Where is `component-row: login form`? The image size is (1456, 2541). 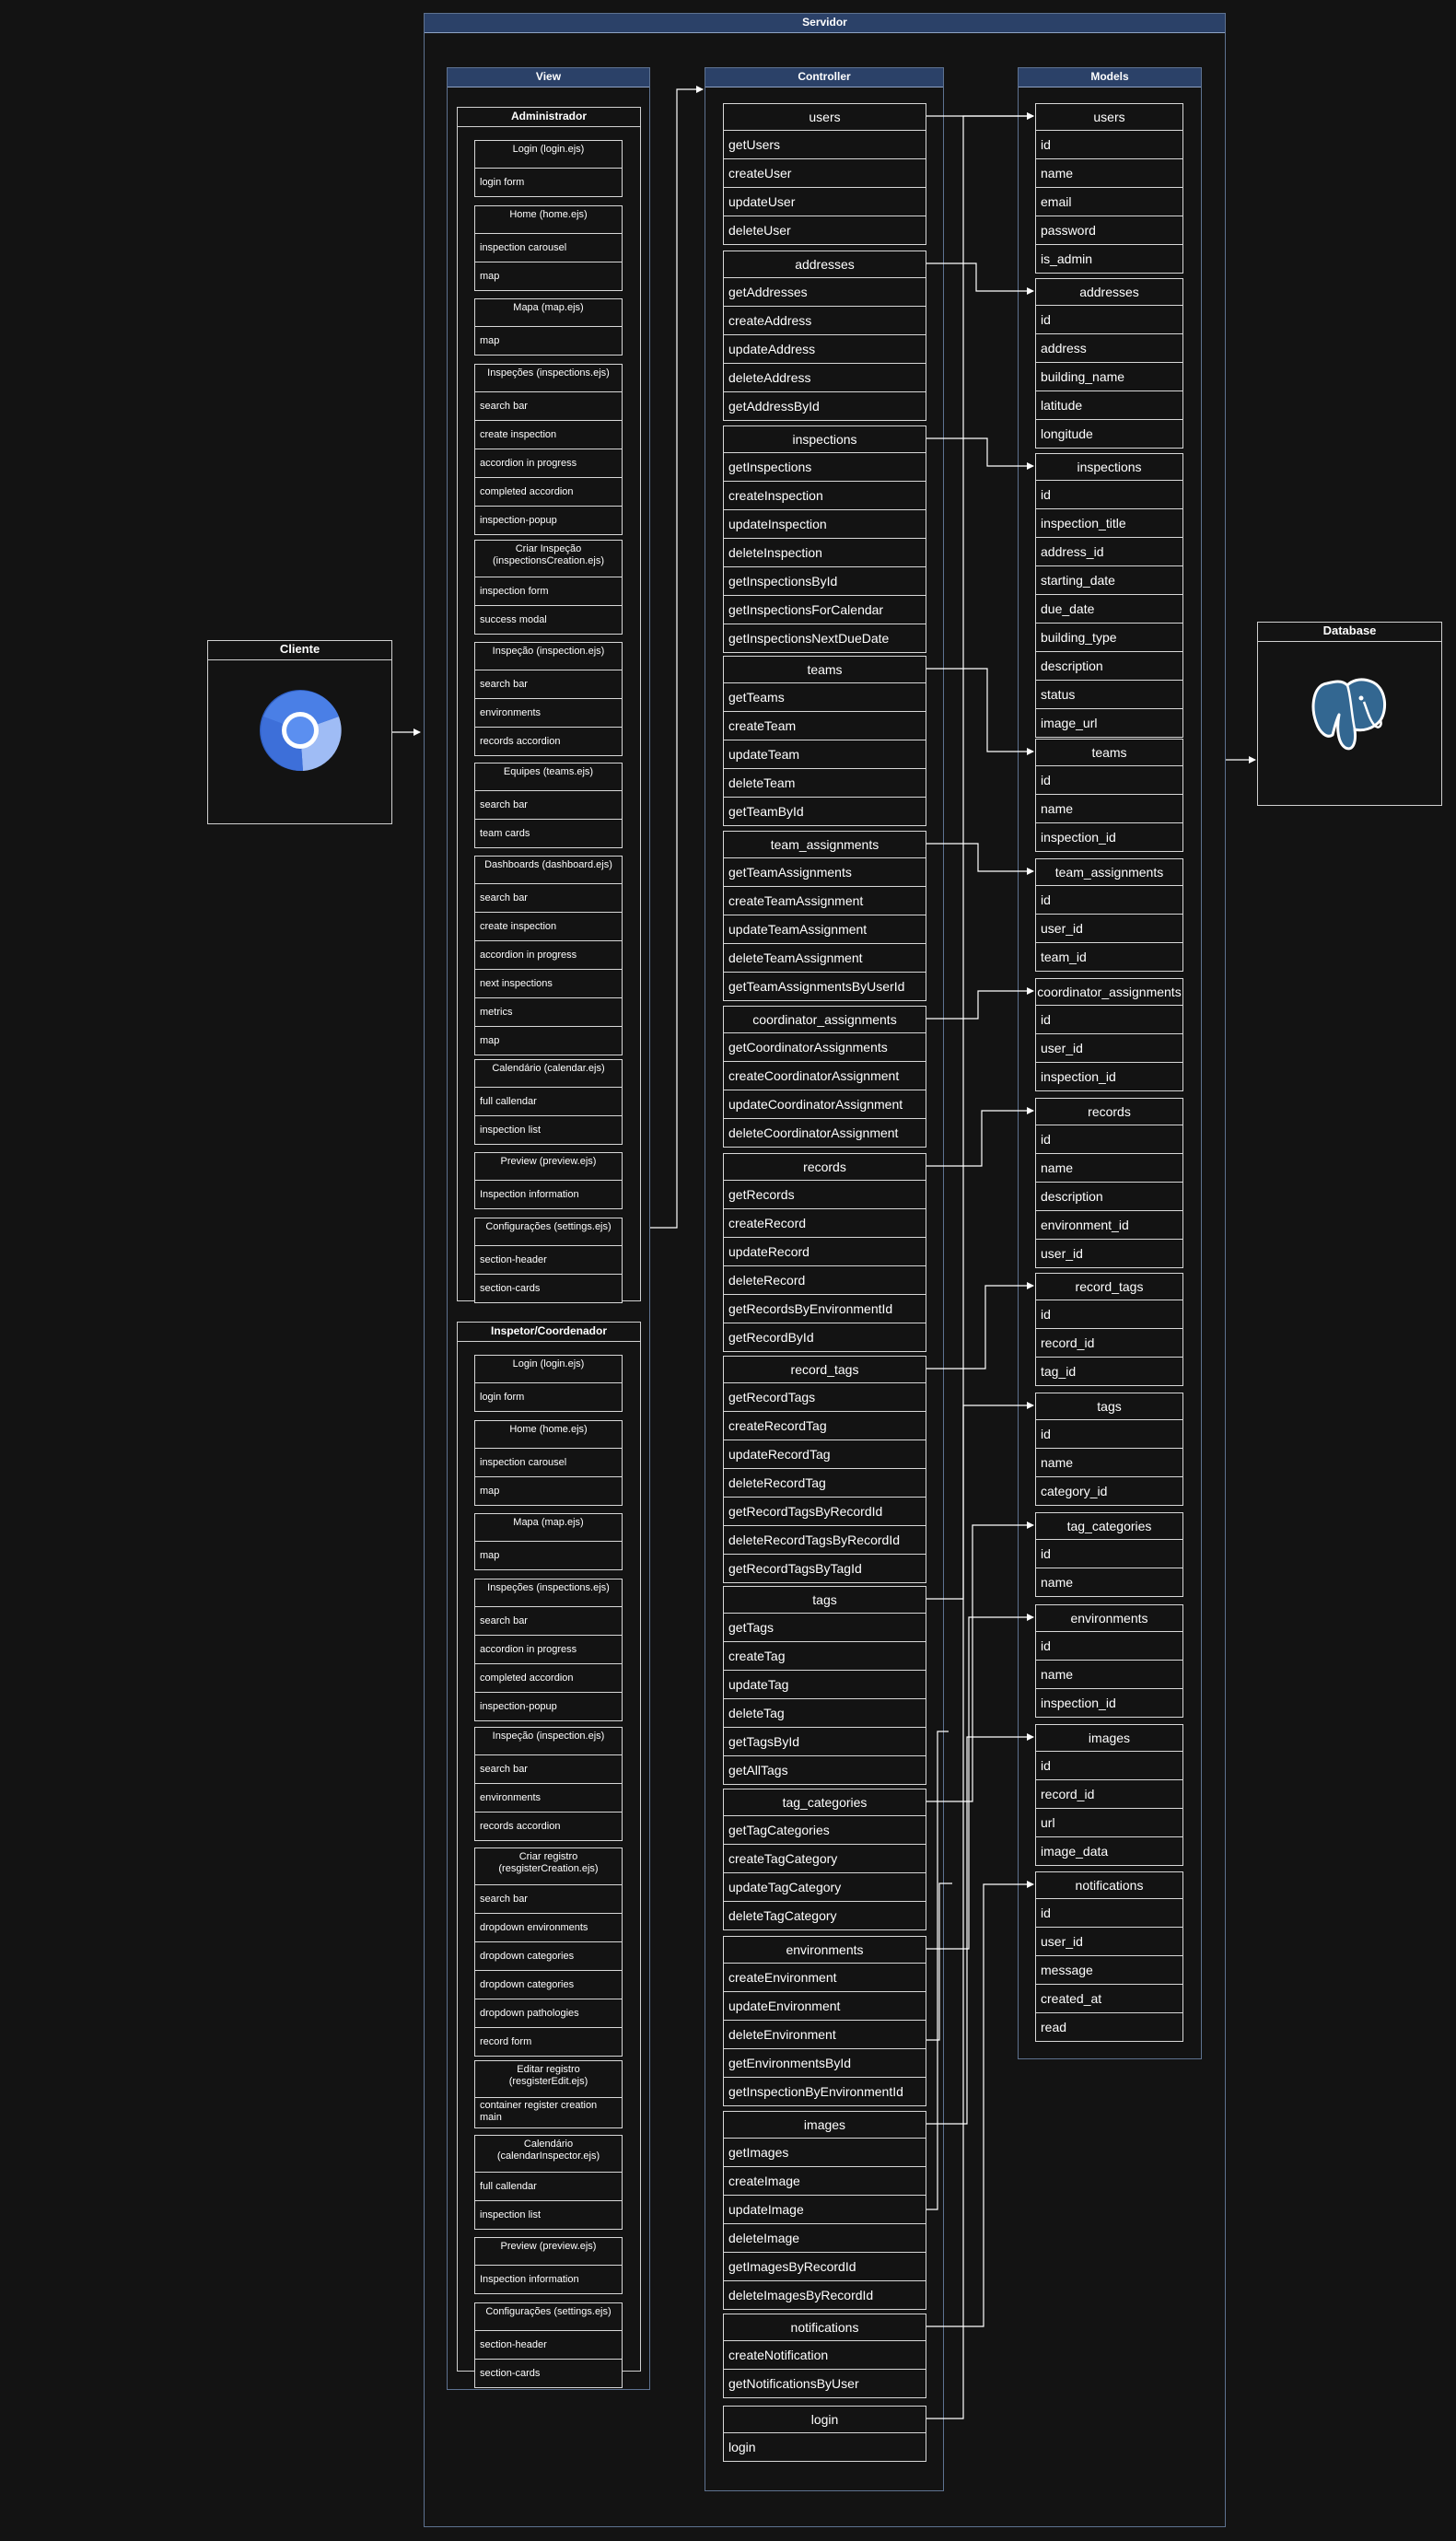 component-row: login form is located at coordinates (502, 1397).